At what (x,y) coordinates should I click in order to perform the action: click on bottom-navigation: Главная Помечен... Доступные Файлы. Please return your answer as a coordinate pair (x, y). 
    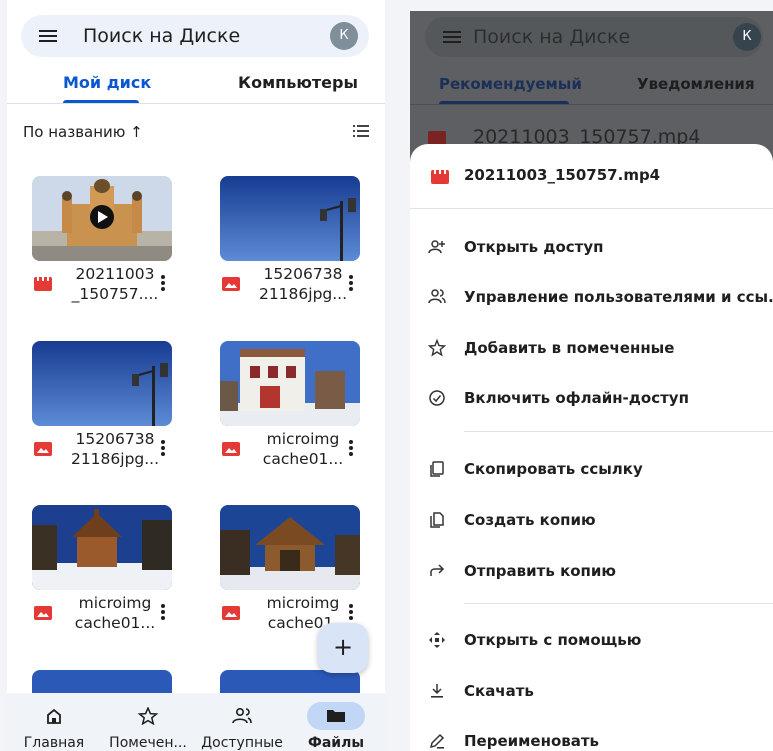
    Looking at the image, I should click on (196, 722).